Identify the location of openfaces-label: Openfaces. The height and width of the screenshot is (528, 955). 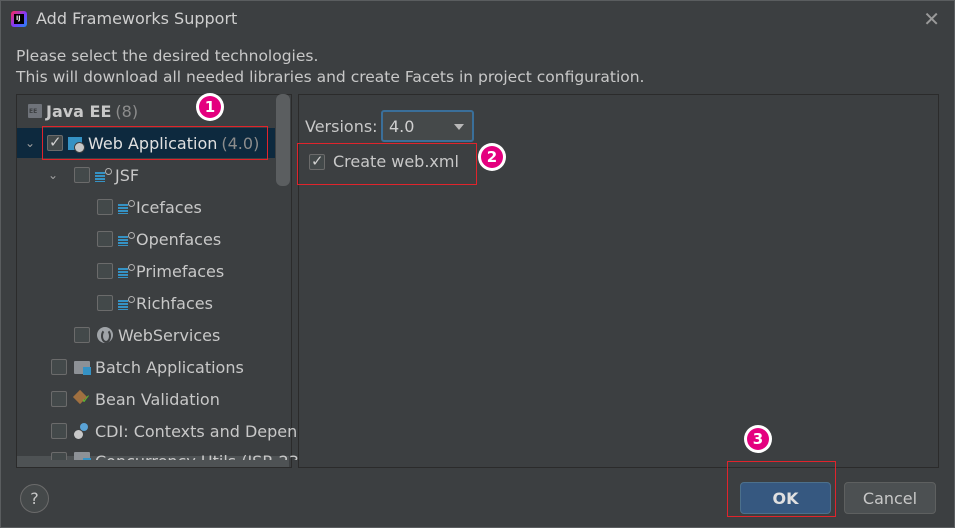
(179, 239).